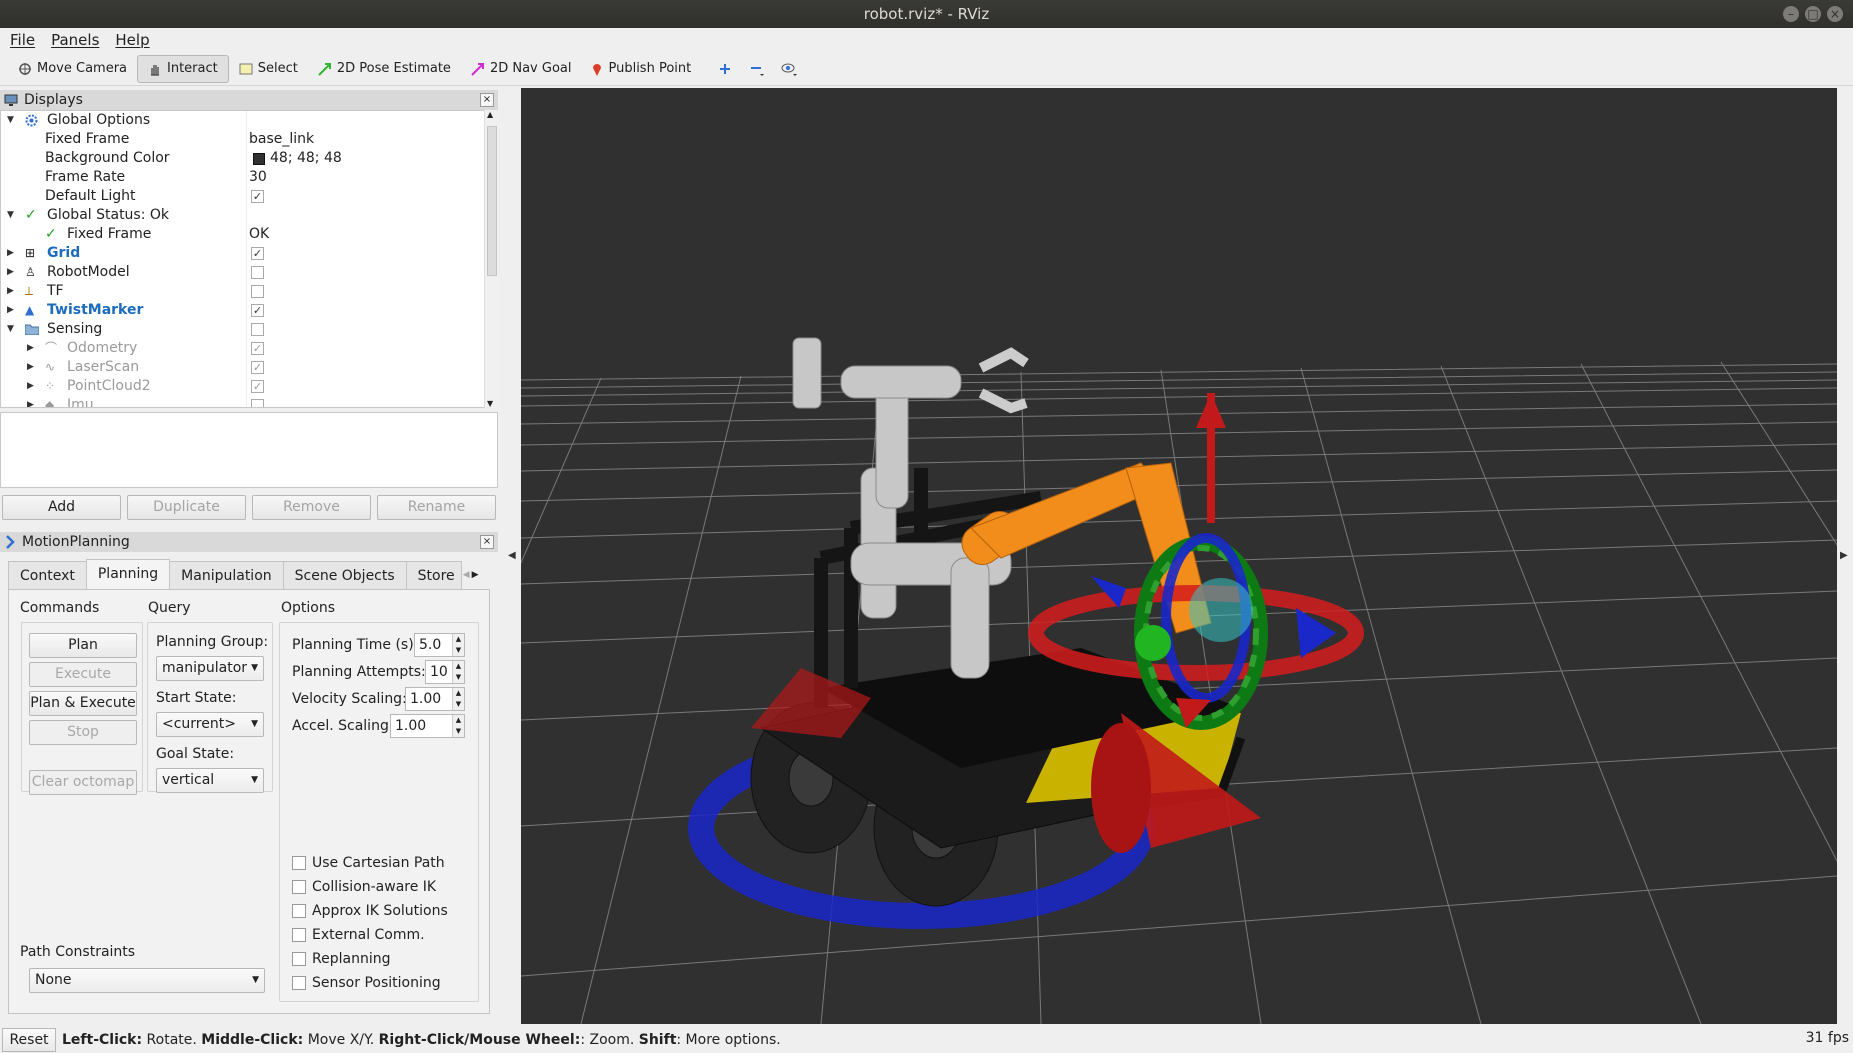 The width and height of the screenshot is (1853, 1053). I want to click on duplicate-button: Duplicate, so click(186, 507).